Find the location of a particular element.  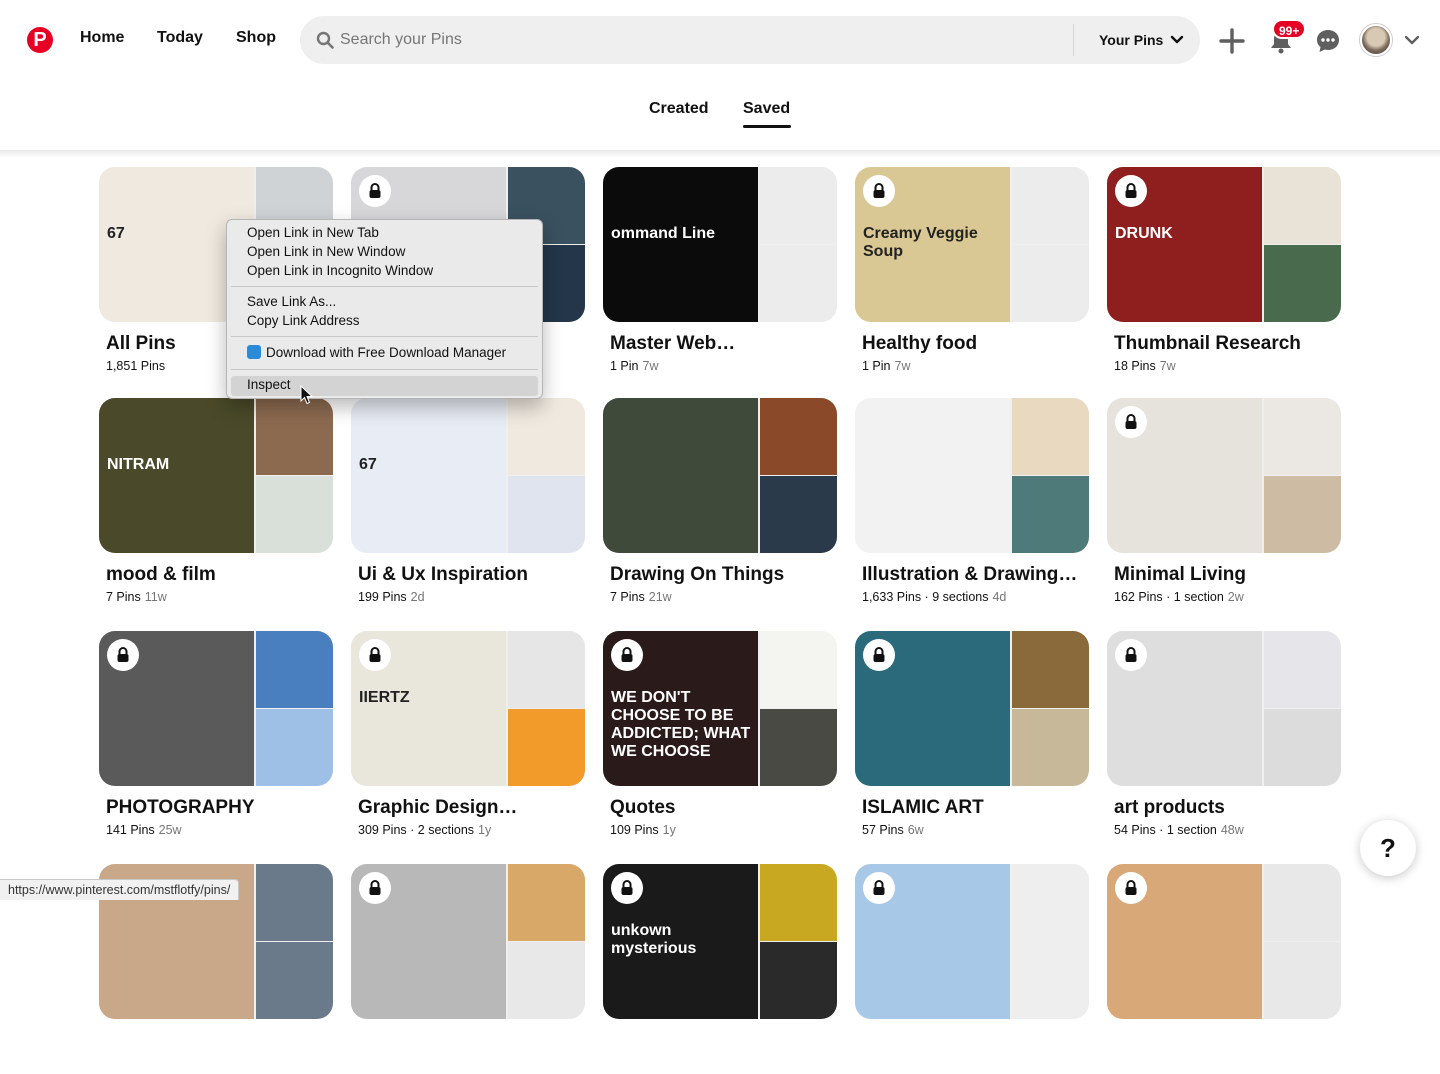

pinterest-logo-icon: P is located at coordinates (40, 40).